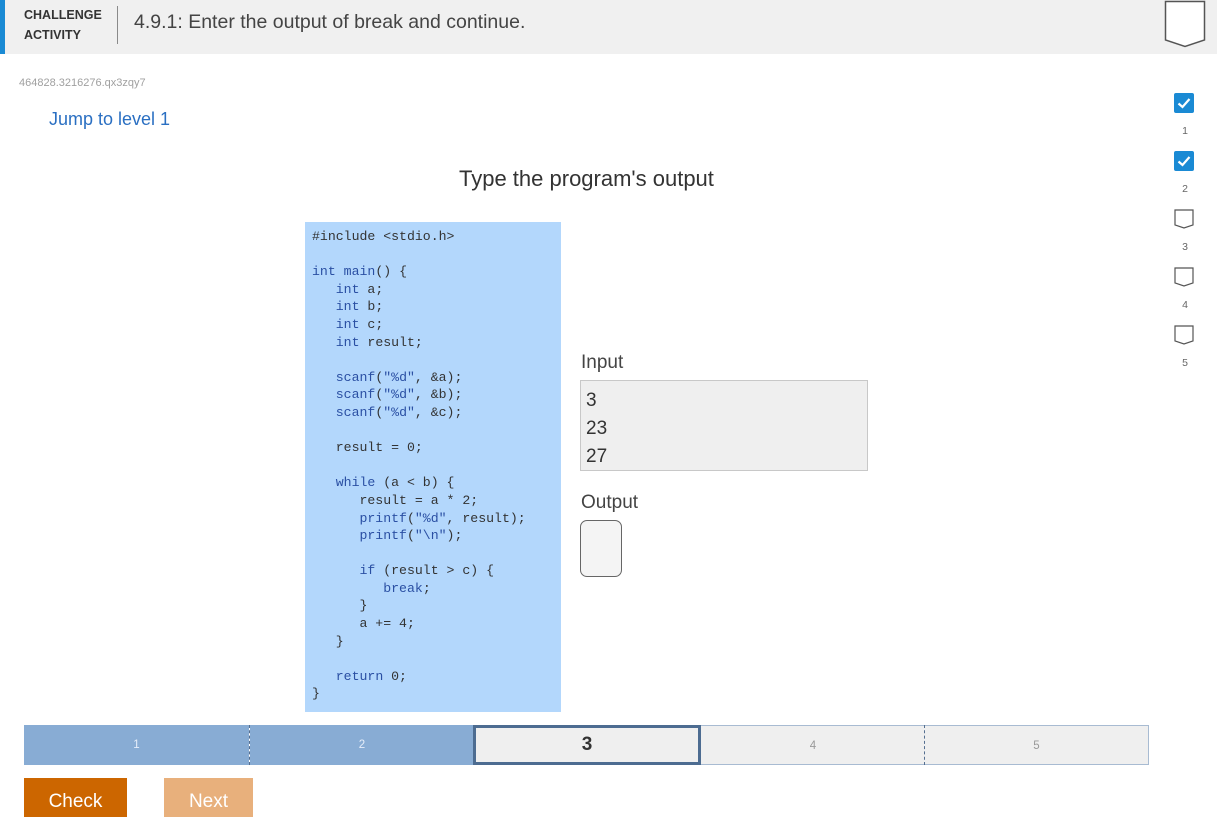  What do you see at coordinates (347, 306) in the screenshot?
I see `code-line: int b;` at bounding box center [347, 306].